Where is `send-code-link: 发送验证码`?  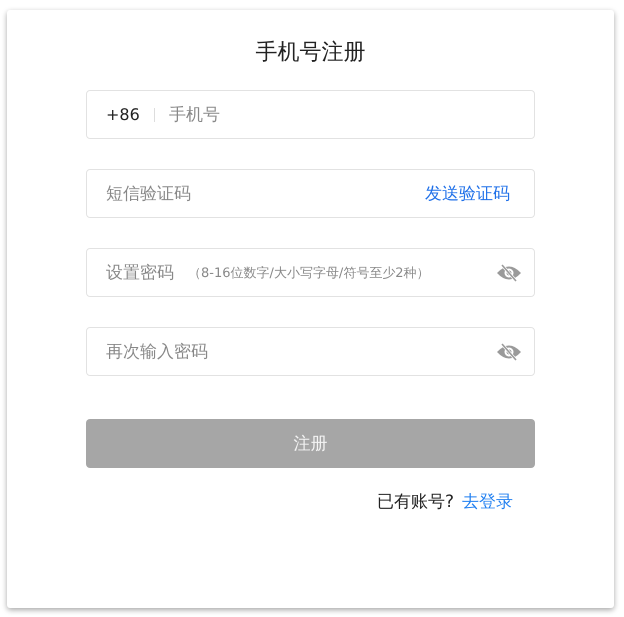 send-code-link: 发送验证码 is located at coordinates (473, 193).